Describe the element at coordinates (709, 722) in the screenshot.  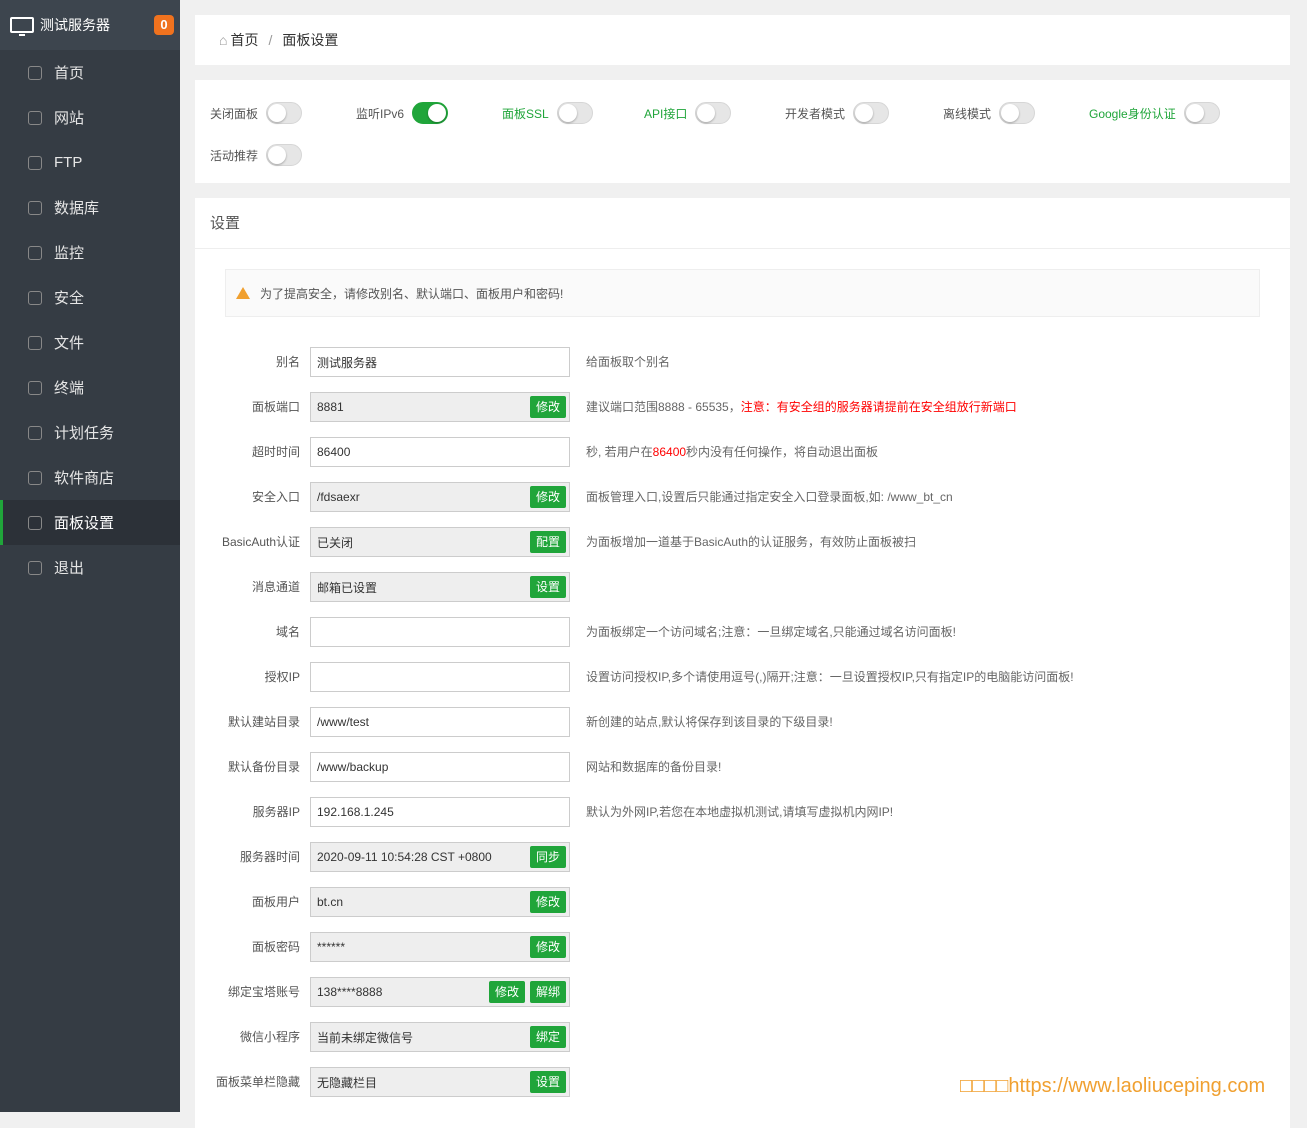
I see `setting-help: 新创建的站点,默认将保存到该目录的下级目录!` at that location.